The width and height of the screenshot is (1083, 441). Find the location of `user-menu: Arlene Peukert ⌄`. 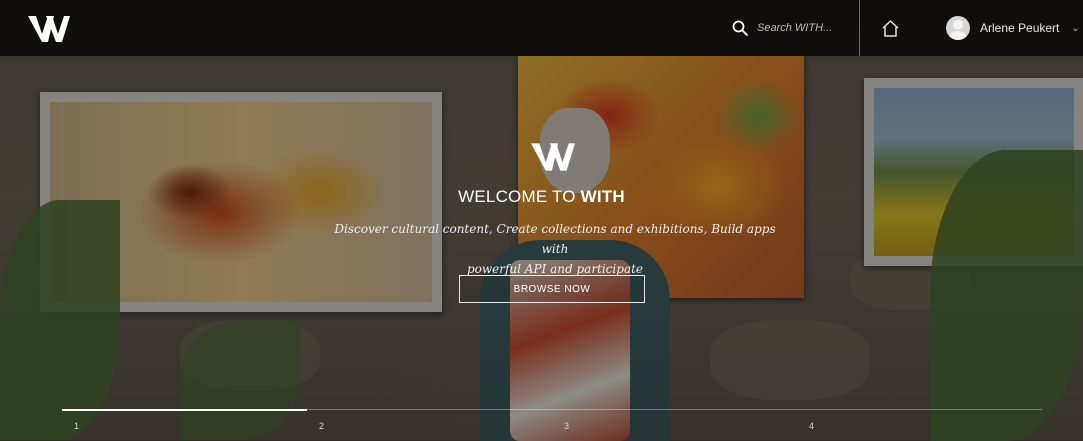

user-menu: Arlene Peukert ⌄ is located at coordinates (1013, 28).